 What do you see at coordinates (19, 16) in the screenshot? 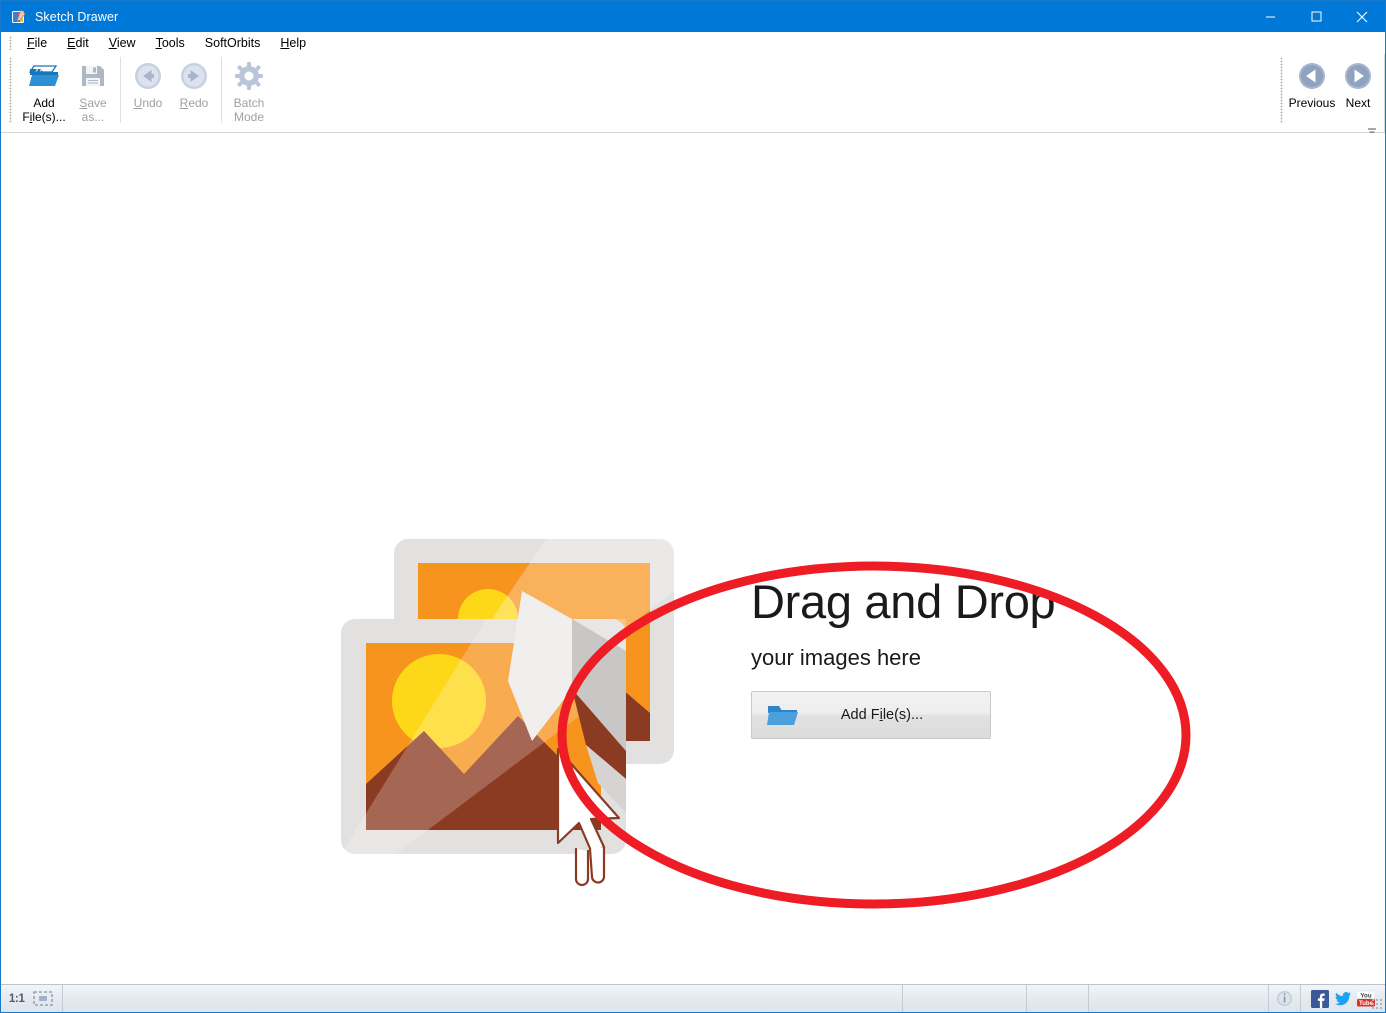
I see `sketch-drawer-app-icon` at bounding box center [19, 16].